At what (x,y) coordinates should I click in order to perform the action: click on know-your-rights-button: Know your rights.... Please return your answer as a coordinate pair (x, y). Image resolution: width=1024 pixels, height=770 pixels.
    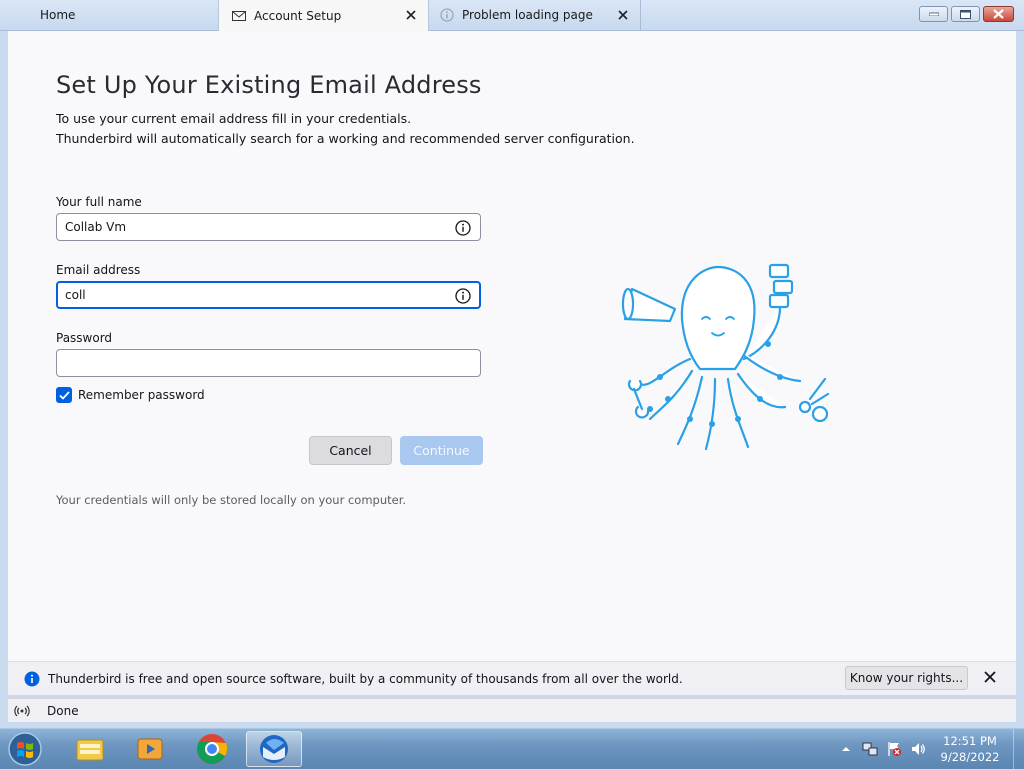
    Looking at the image, I should click on (906, 678).